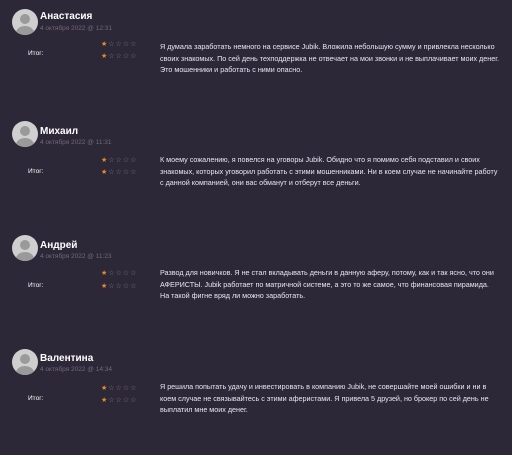 This screenshot has height=455, width=512. I want to click on reviewer-name: Михаил, so click(59, 131).